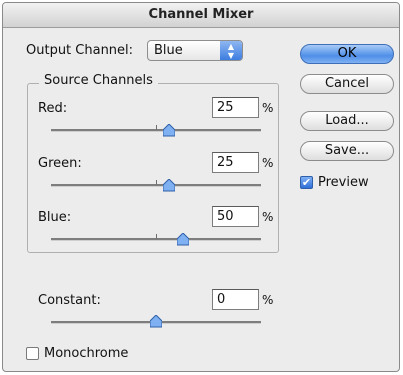 This screenshot has width=403, height=375. What do you see at coordinates (86, 353) in the screenshot?
I see `monochrome-label: Monochrome` at bounding box center [86, 353].